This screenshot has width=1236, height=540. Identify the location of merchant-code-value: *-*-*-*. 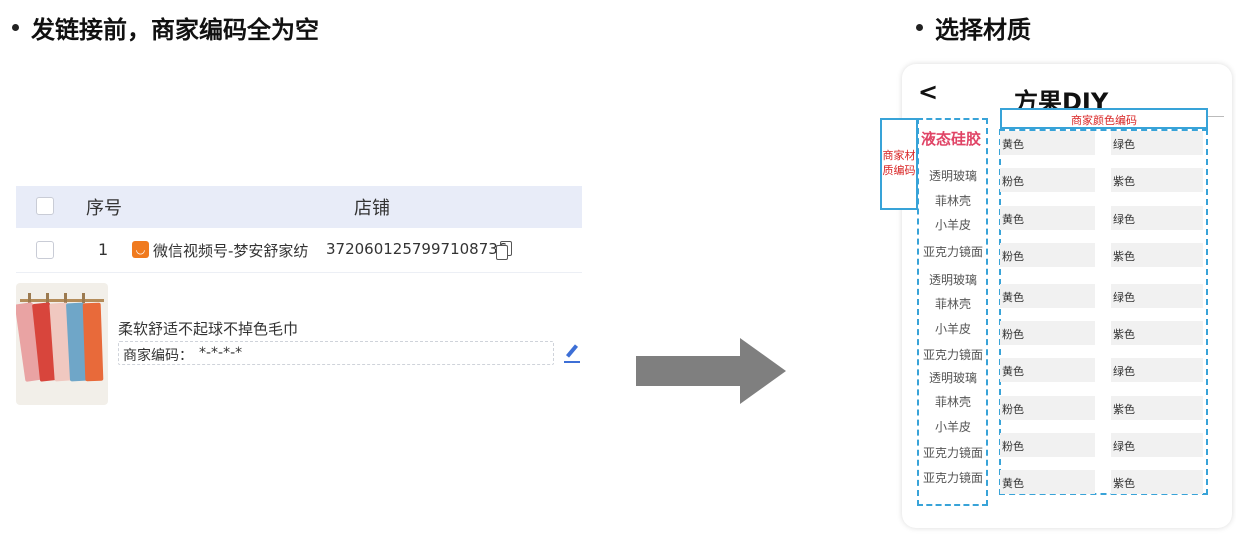
(221, 353).